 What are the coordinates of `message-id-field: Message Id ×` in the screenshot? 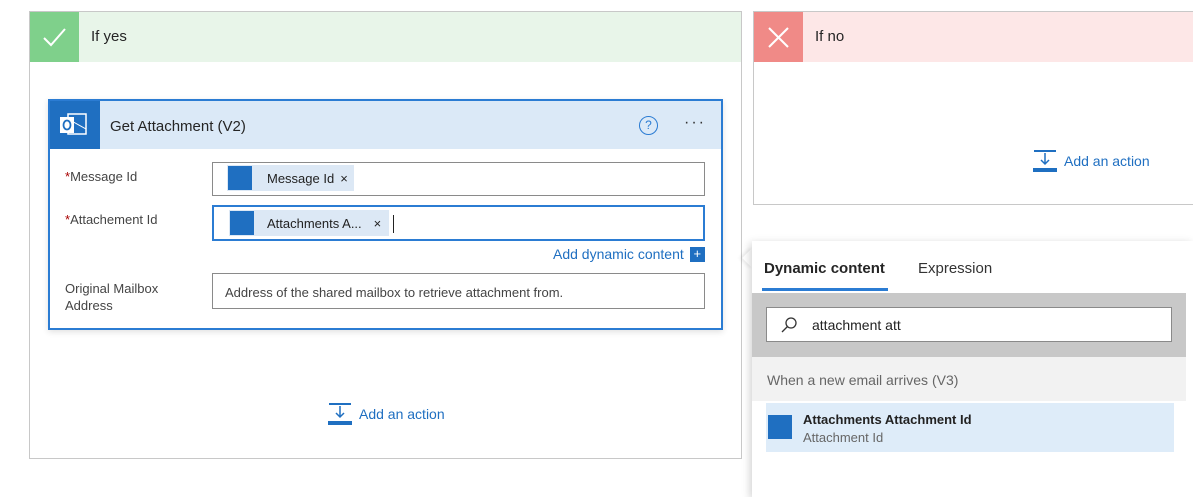 It's located at (458, 179).